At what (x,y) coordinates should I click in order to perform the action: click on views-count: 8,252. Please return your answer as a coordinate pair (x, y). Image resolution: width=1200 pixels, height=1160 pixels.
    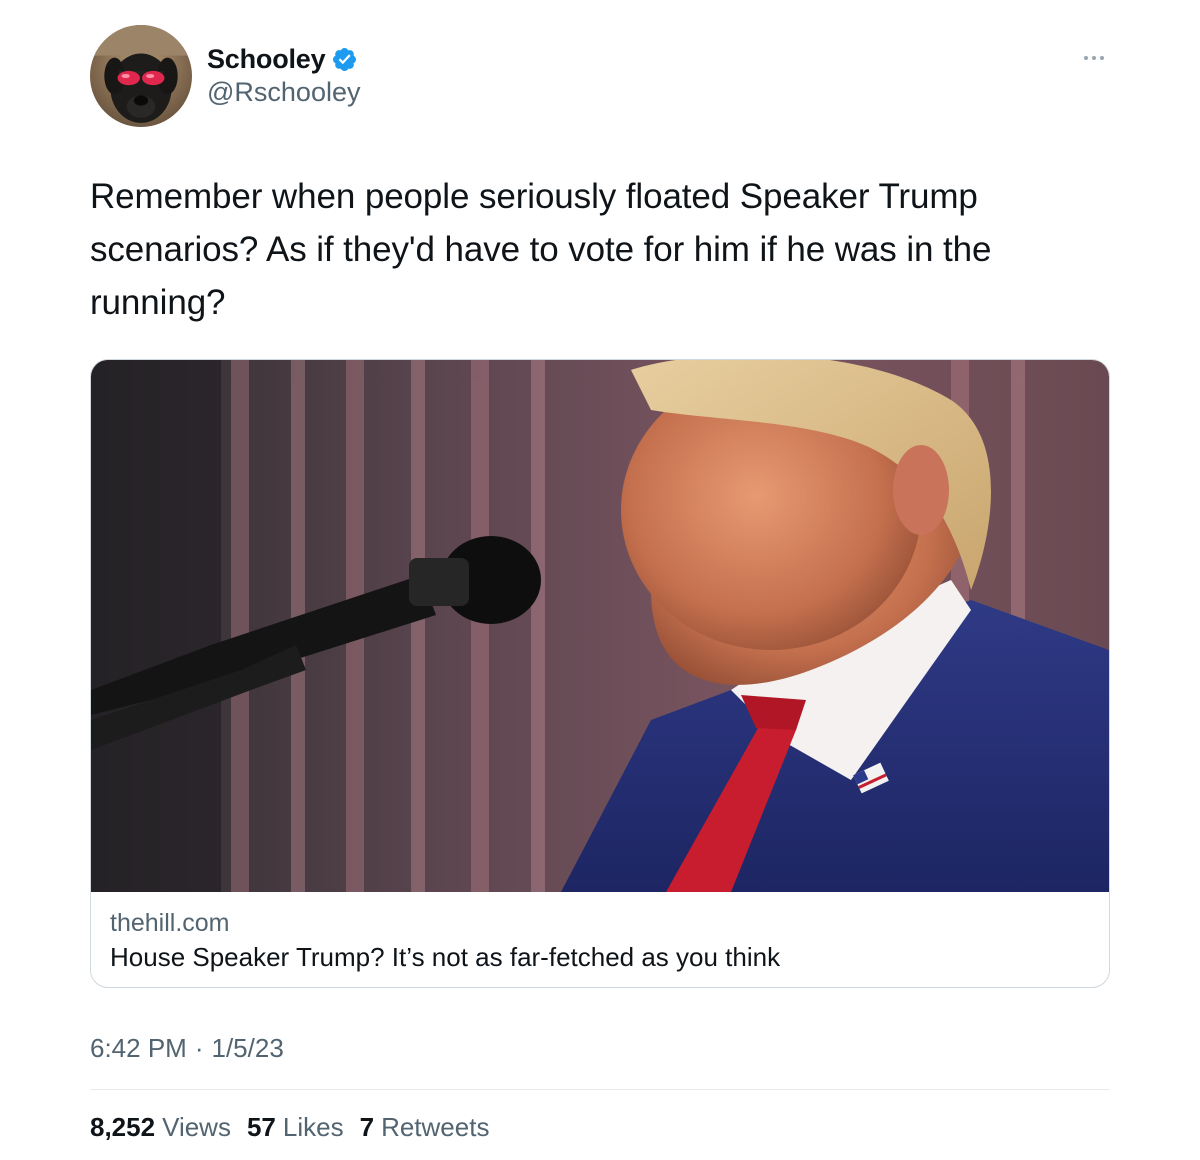
    Looking at the image, I should click on (123, 1127).